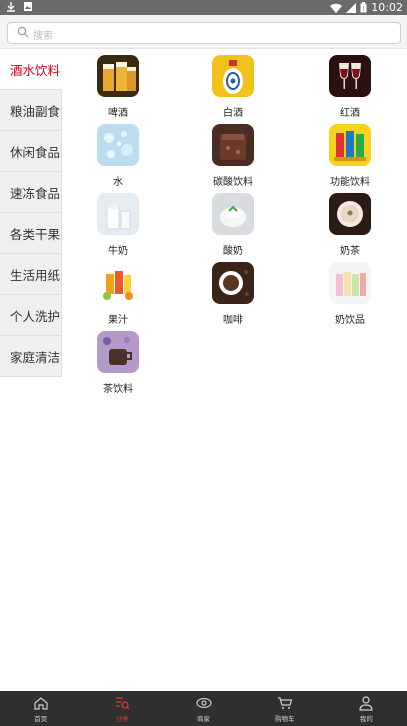  Describe the element at coordinates (336, 8) in the screenshot. I see `wifi-icon` at that location.